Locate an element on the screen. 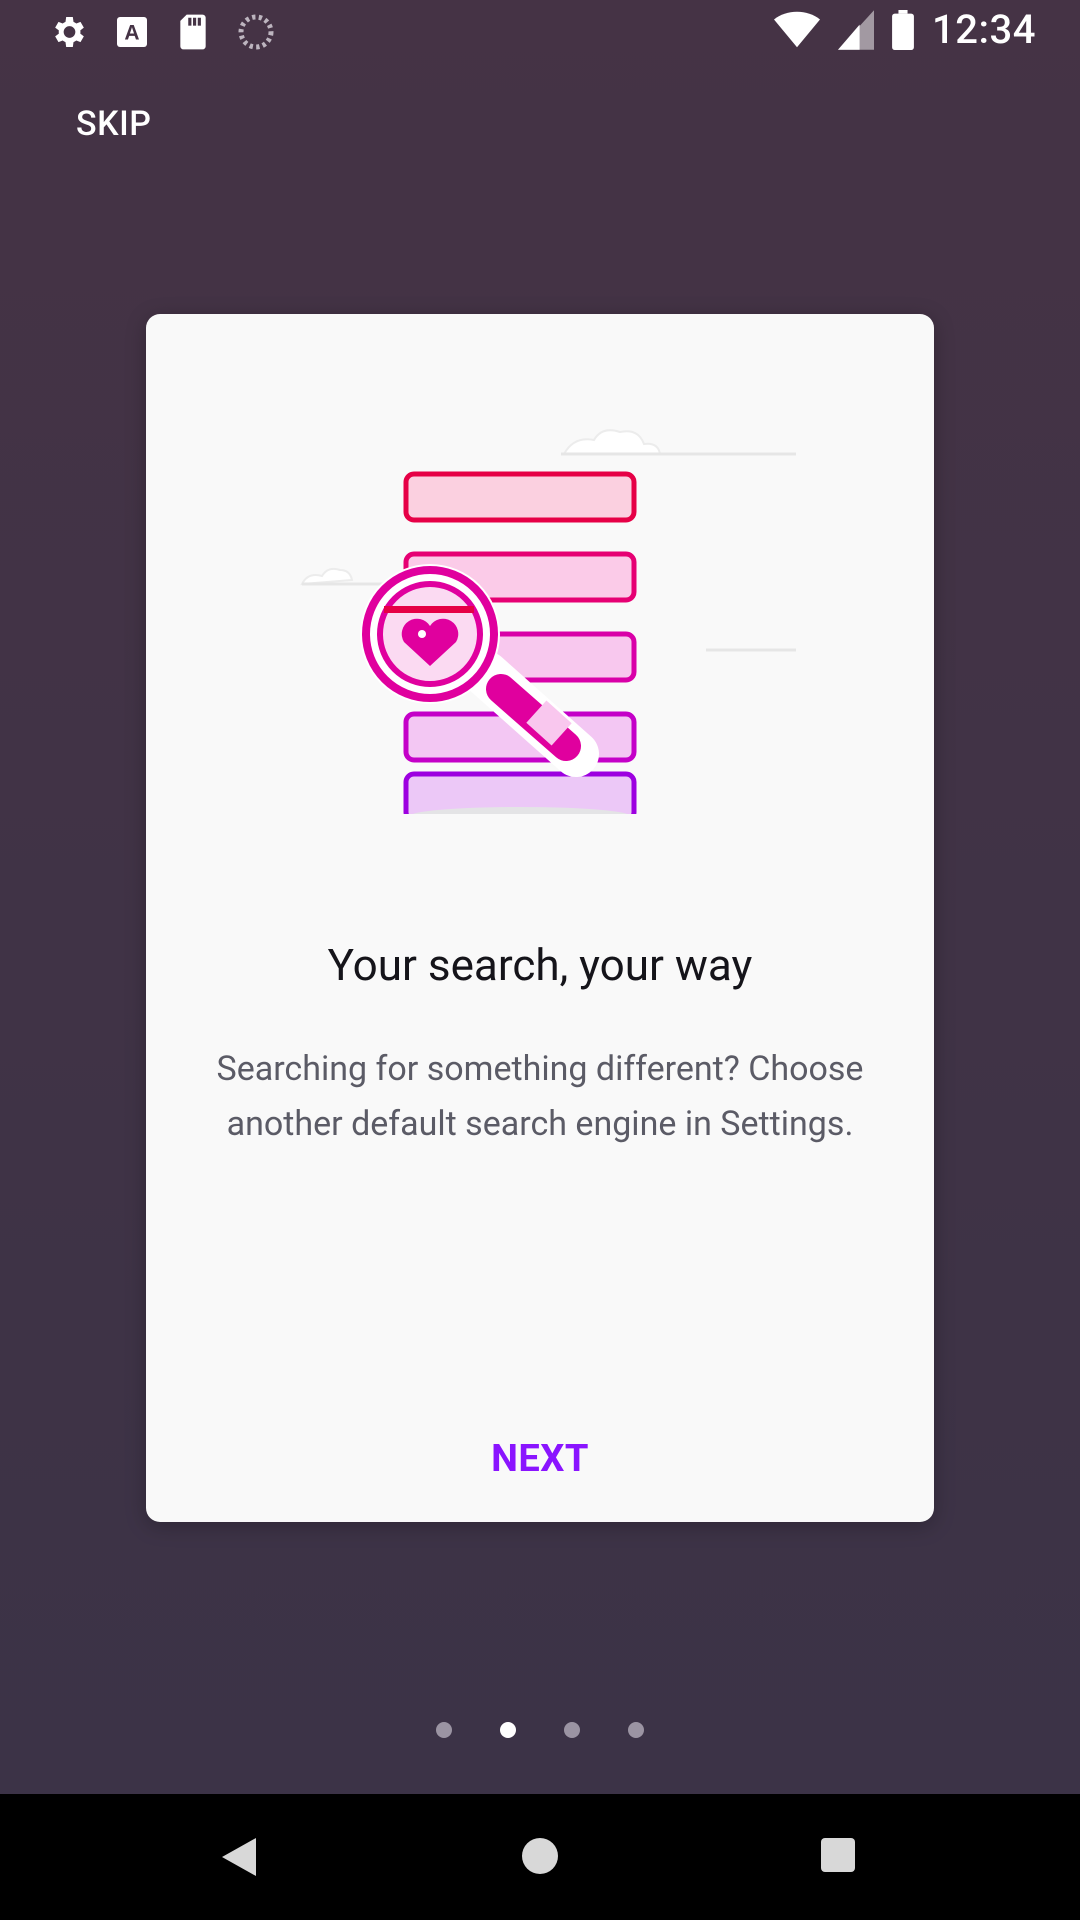  loading-icon is located at coordinates (256, 32).